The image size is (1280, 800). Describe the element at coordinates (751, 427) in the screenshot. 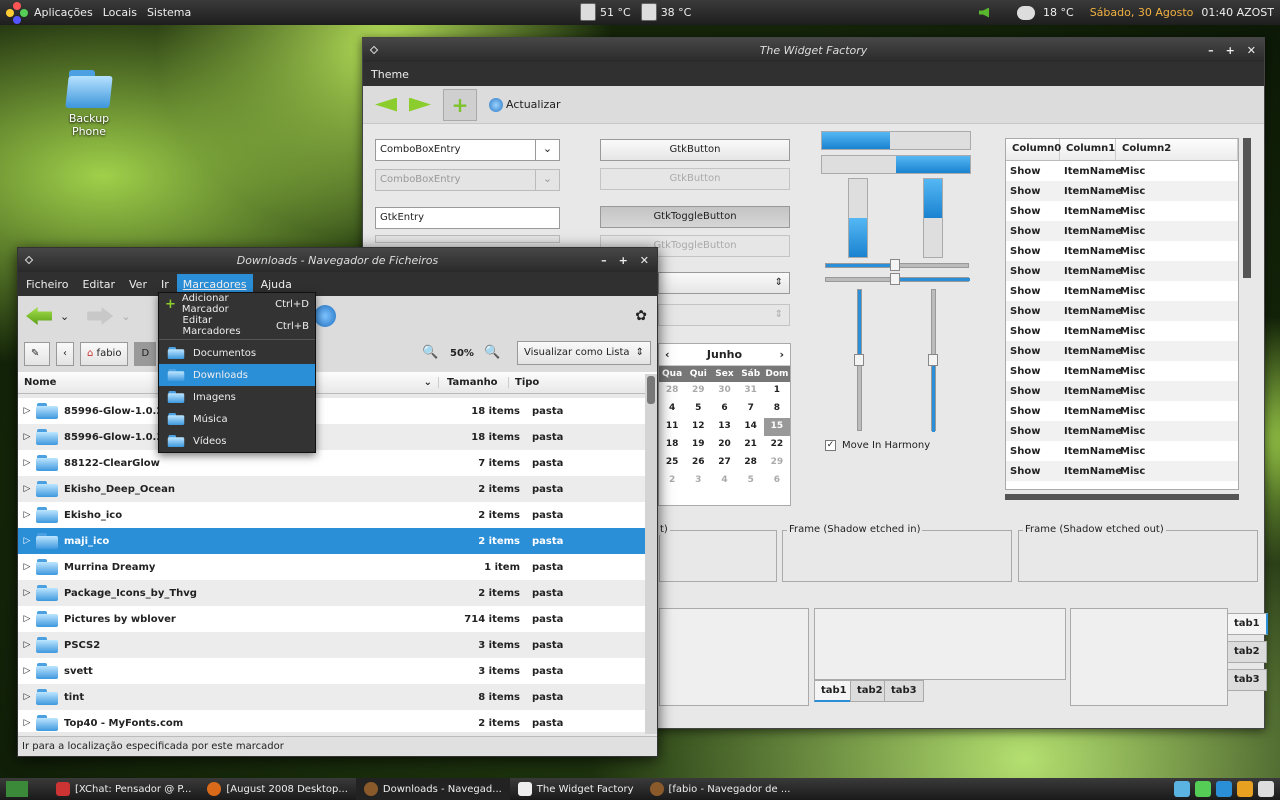

I see `calendar-day: 14` at that location.